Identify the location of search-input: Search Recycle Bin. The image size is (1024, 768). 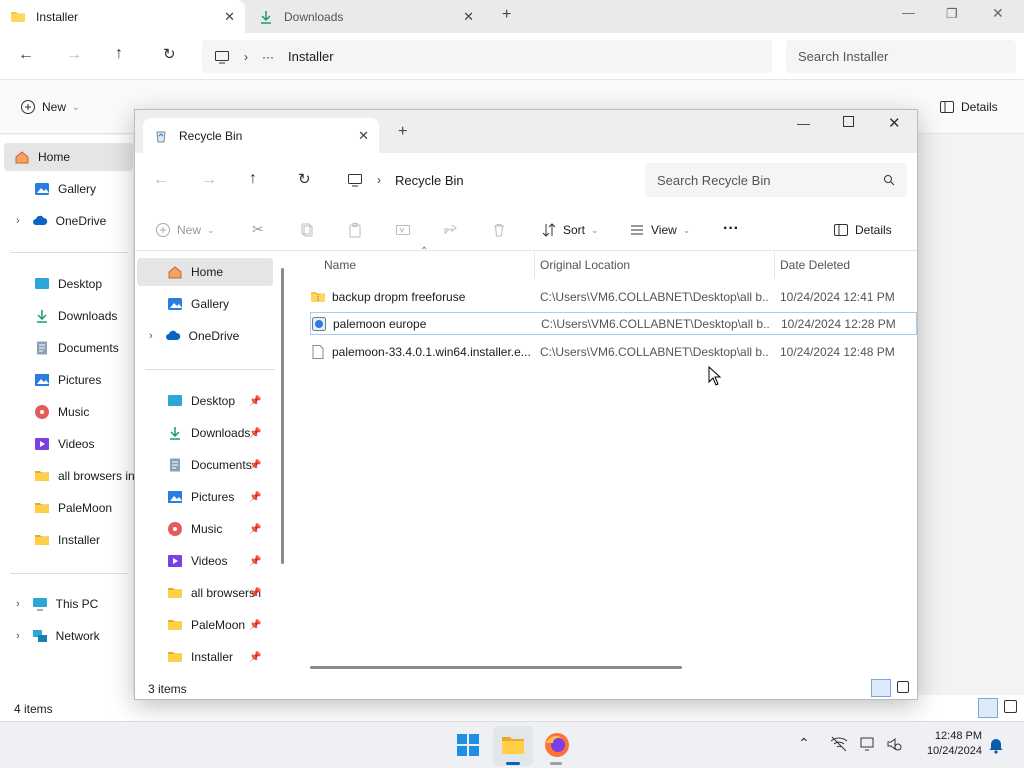
(713, 180).